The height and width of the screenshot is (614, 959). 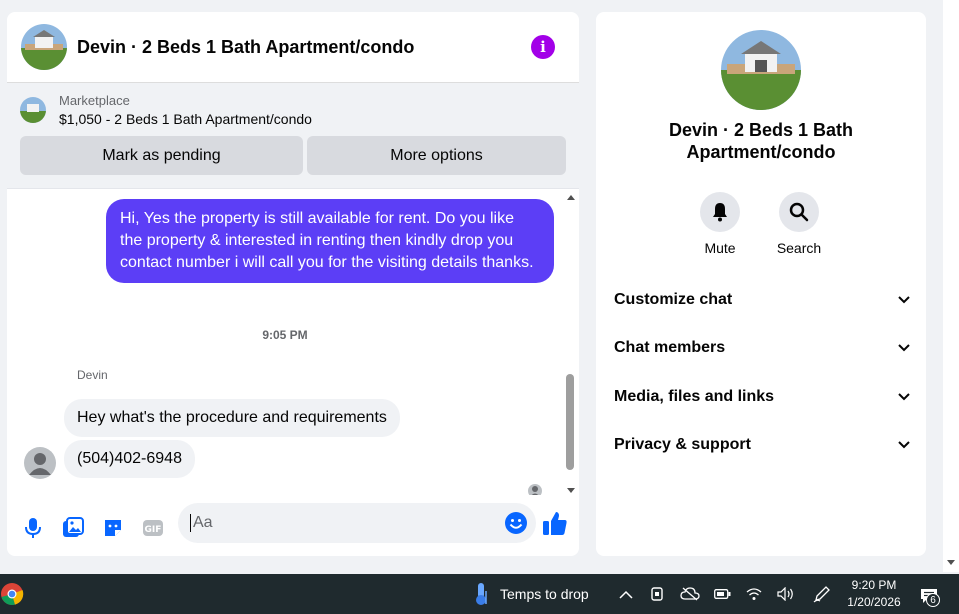 I want to click on message-scrollbar, so click(x=571, y=342).